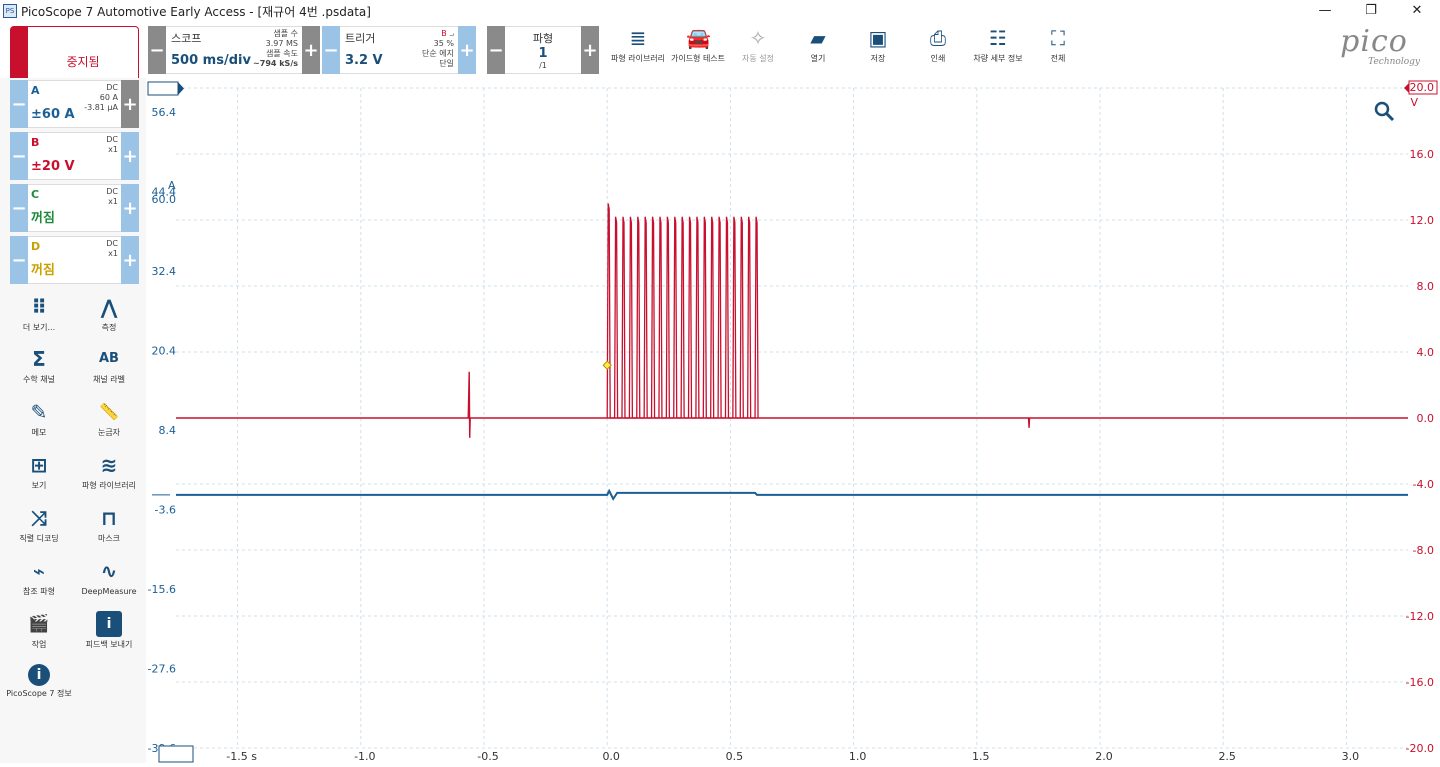 This screenshot has height=767, width=1440. Describe the element at coordinates (181, 88) in the screenshot. I see `top-scroll-arrow` at that location.